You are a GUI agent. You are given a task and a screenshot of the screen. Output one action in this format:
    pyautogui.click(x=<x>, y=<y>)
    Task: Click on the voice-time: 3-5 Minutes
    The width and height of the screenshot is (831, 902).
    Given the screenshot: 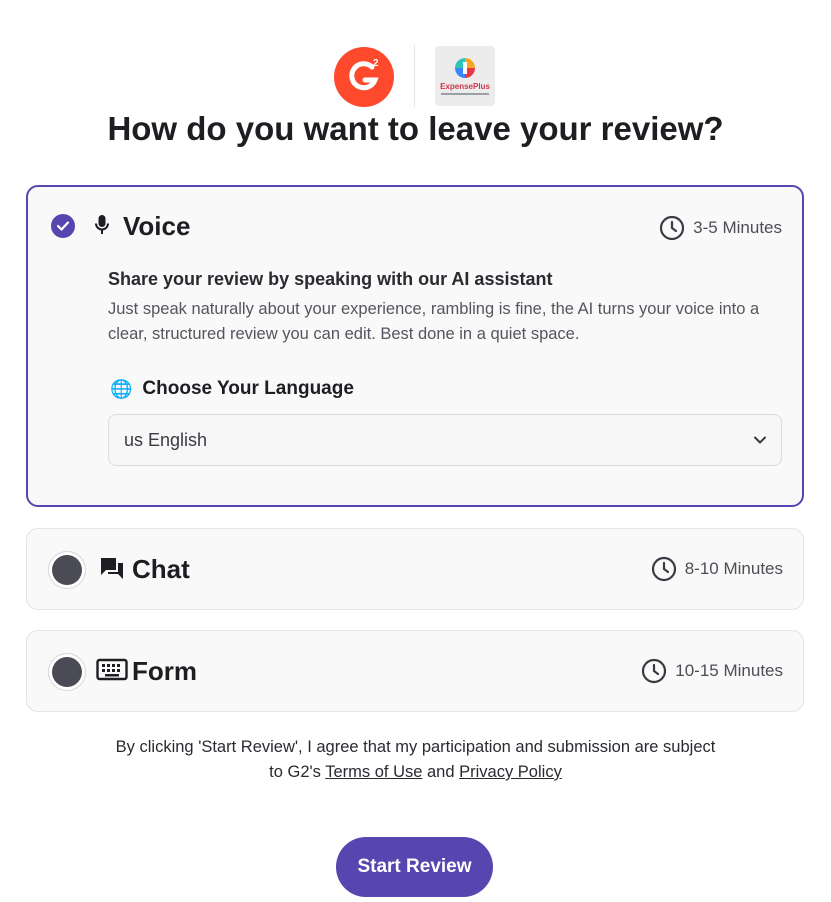 What is the action you would take?
    pyautogui.click(x=720, y=228)
    